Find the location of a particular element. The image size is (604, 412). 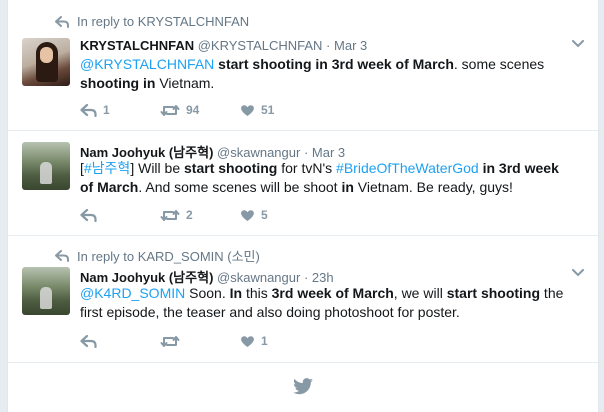

retweet-button: 94 is located at coordinates (200, 110).